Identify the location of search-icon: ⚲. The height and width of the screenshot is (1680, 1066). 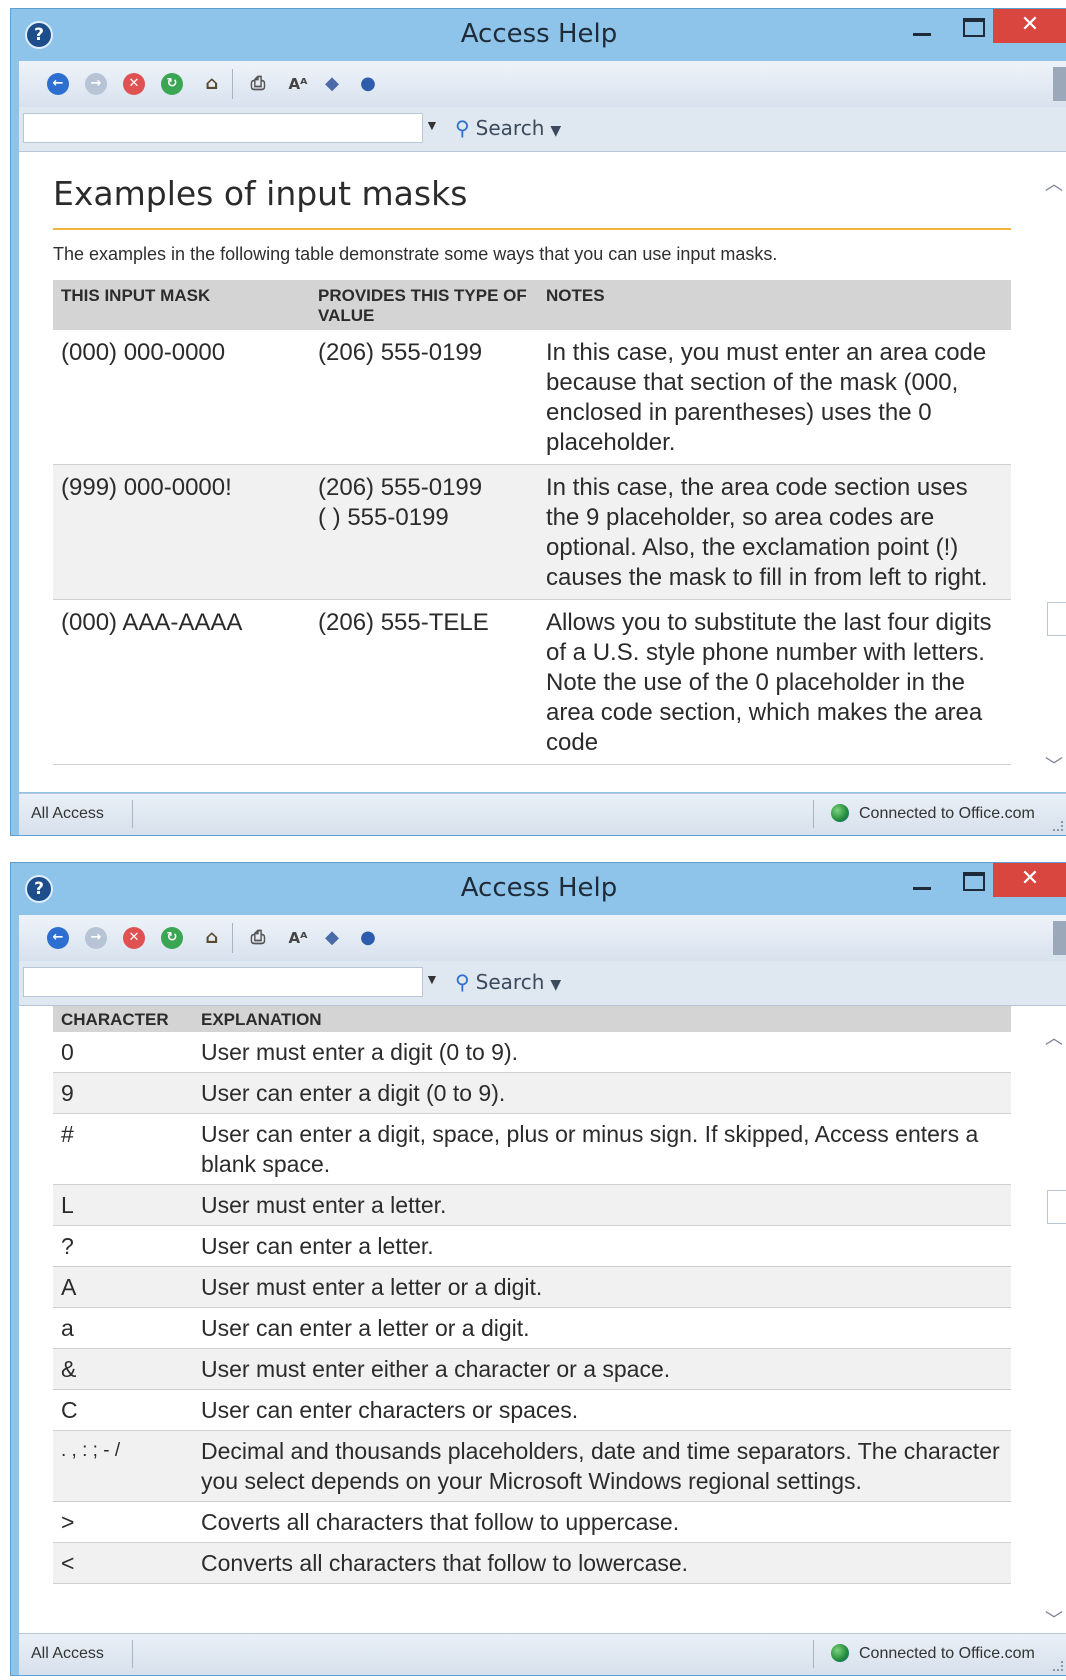
(462, 128).